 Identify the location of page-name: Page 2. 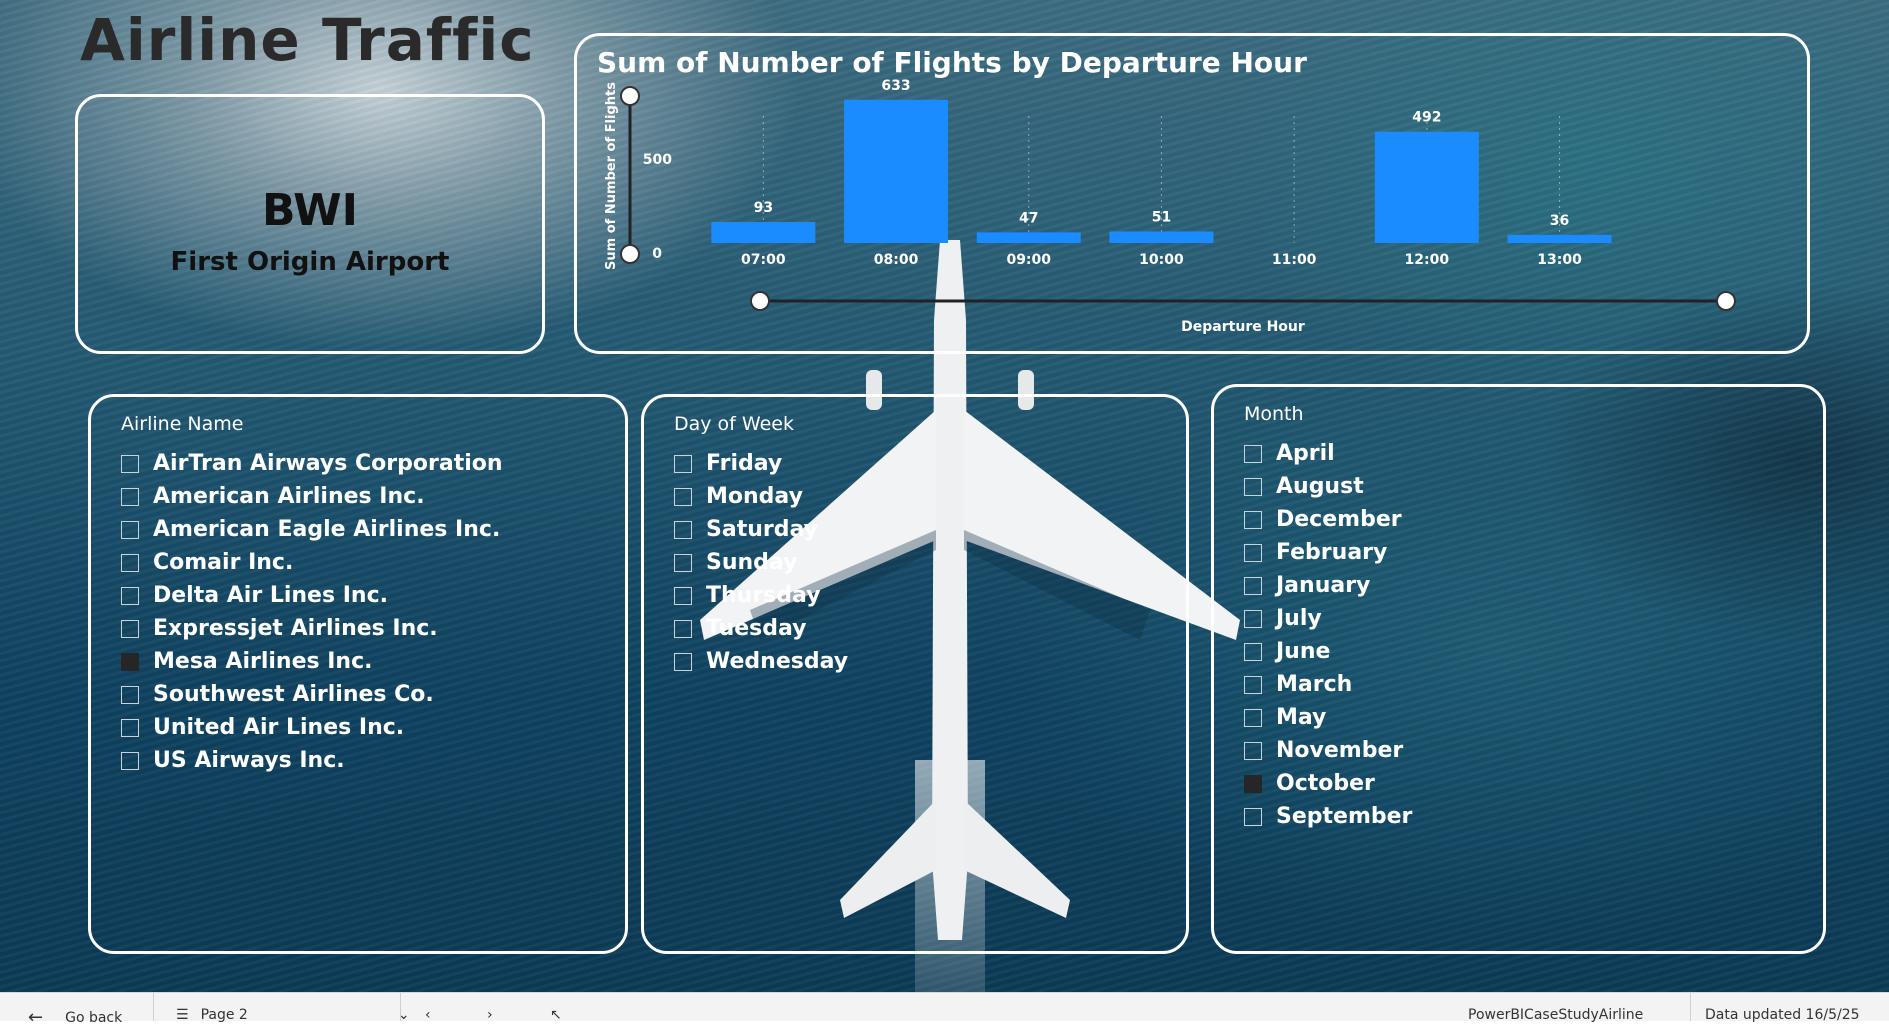
(224, 1015).